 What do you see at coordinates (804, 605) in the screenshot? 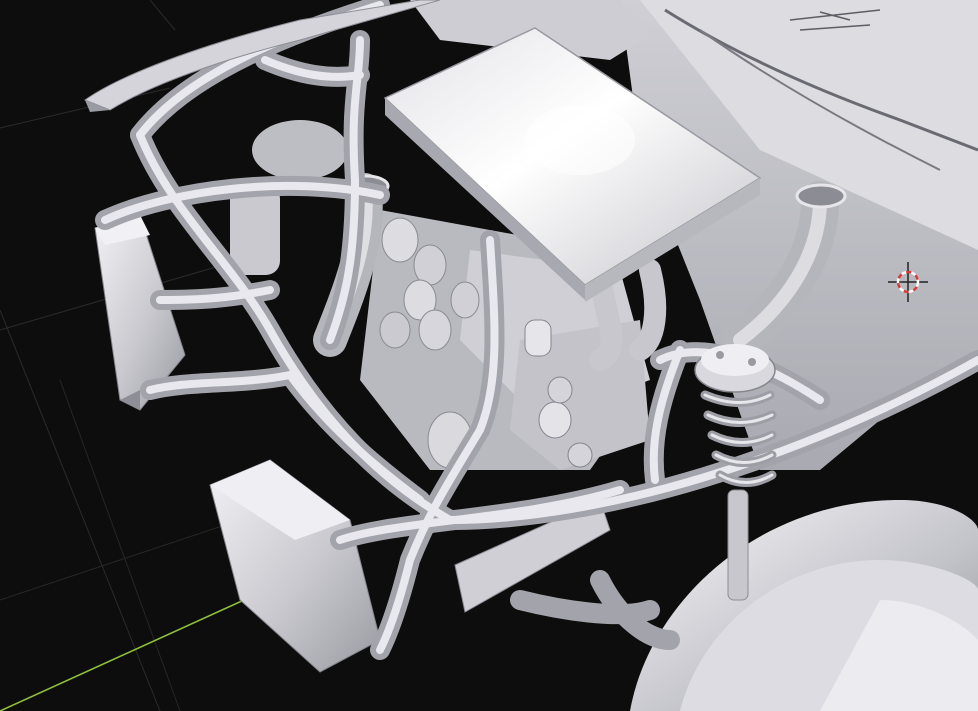
I see `front-wheel-fender` at bounding box center [804, 605].